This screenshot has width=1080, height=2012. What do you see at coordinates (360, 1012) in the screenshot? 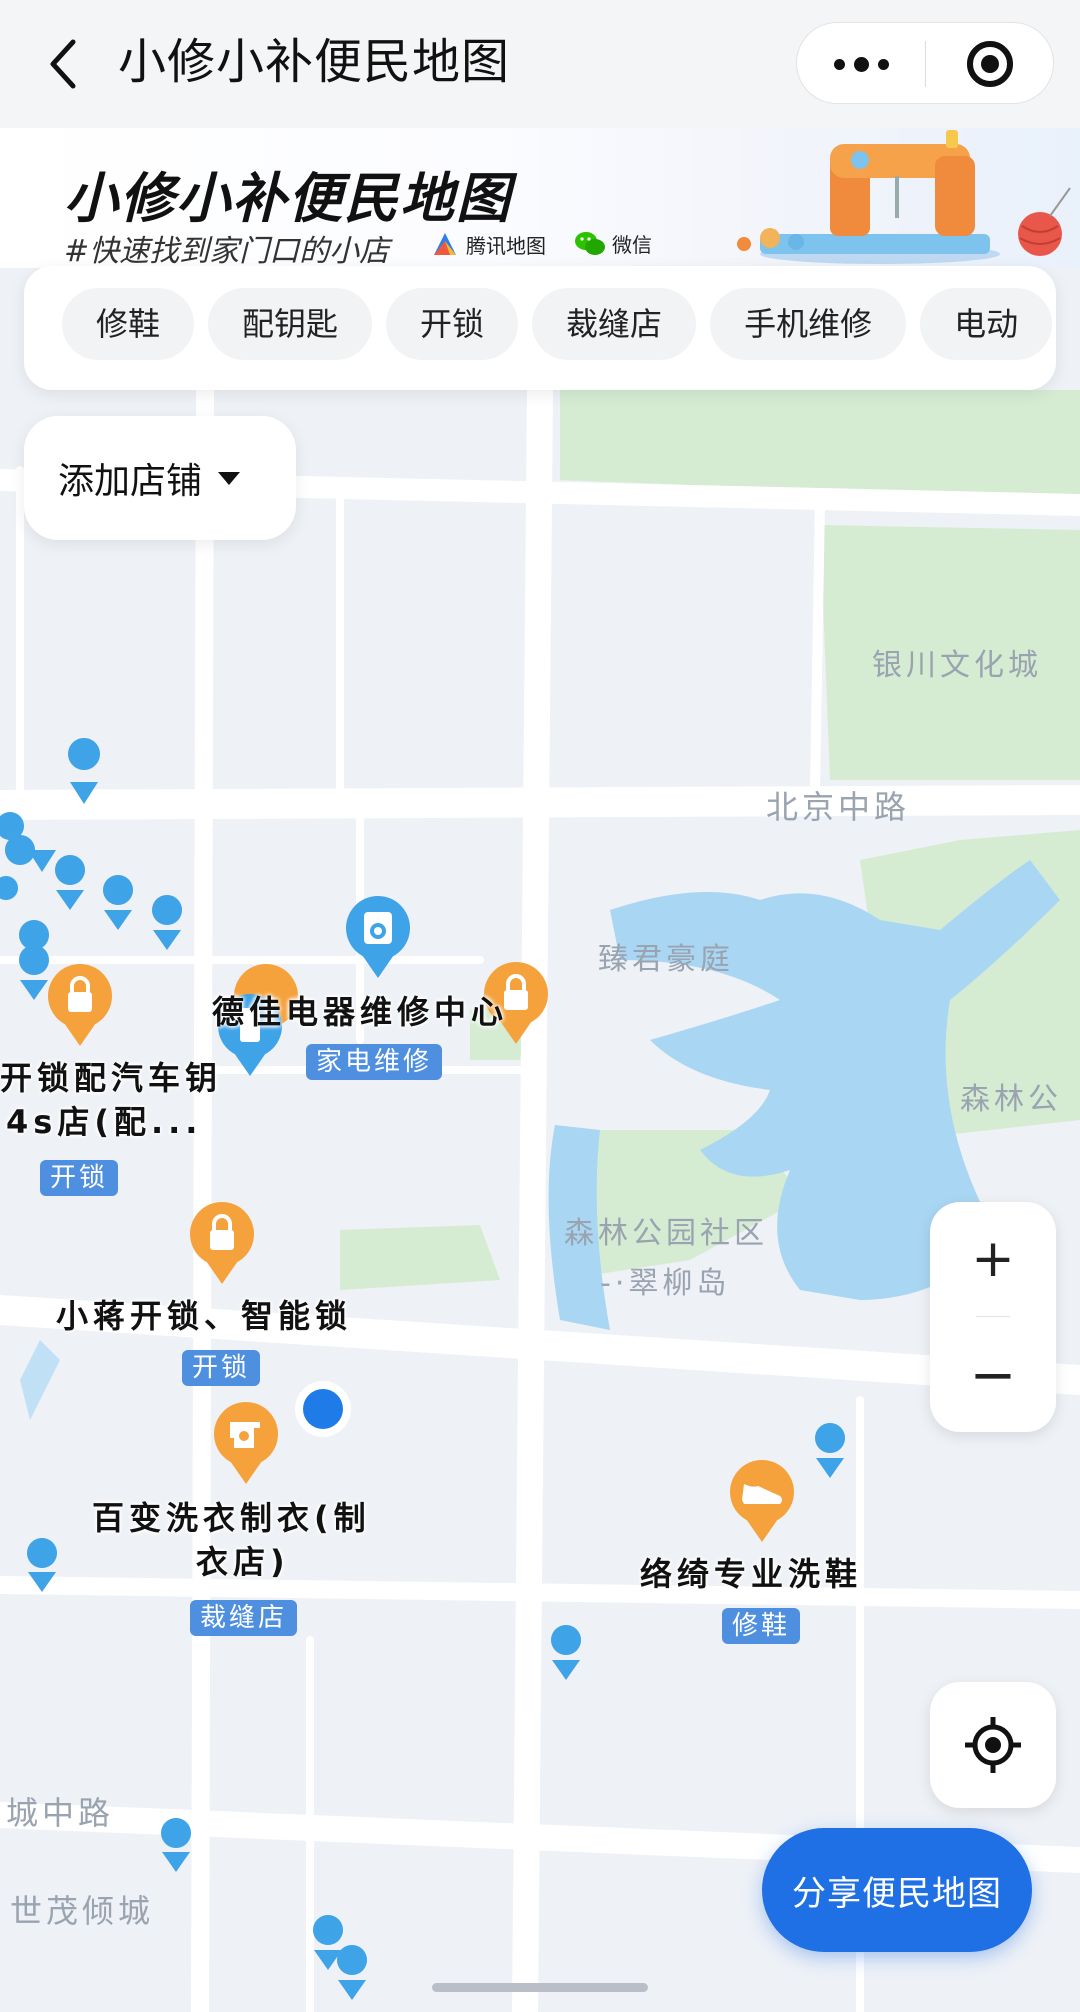
I see `poi-name: 德佳电器维修中心` at bounding box center [360, 1012].